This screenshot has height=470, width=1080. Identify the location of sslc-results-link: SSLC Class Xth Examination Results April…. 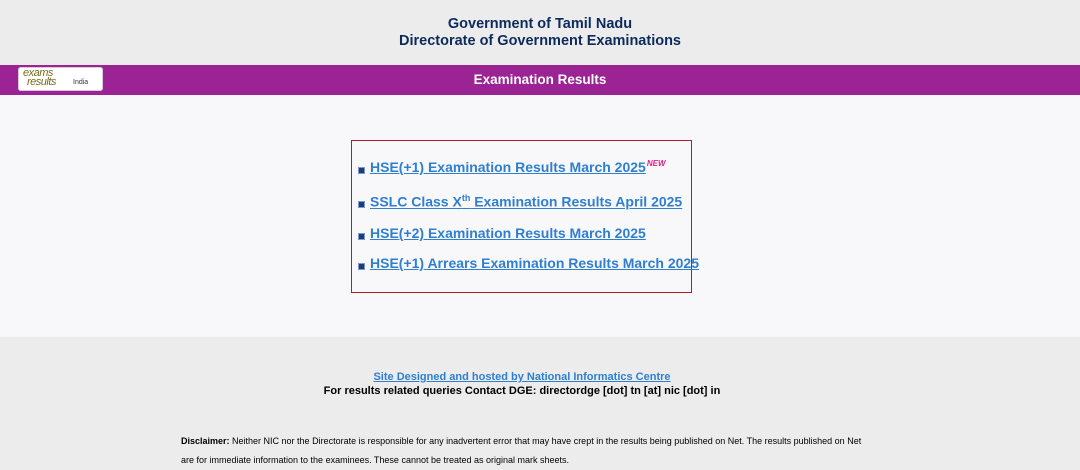
(526, 201).